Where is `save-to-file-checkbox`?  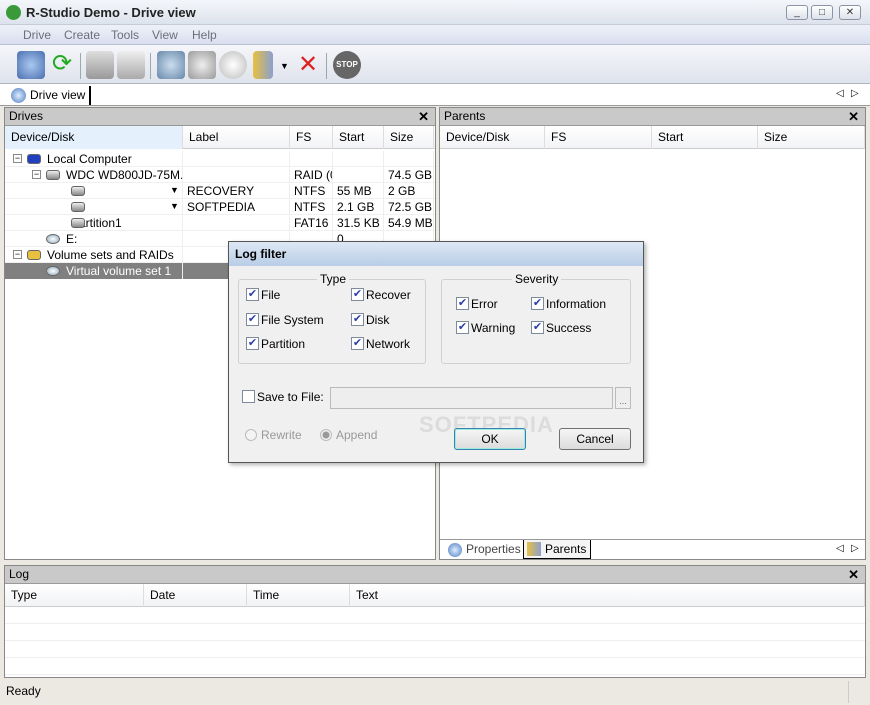
save-to-file-checkbox is located at coordinates (248, 396).